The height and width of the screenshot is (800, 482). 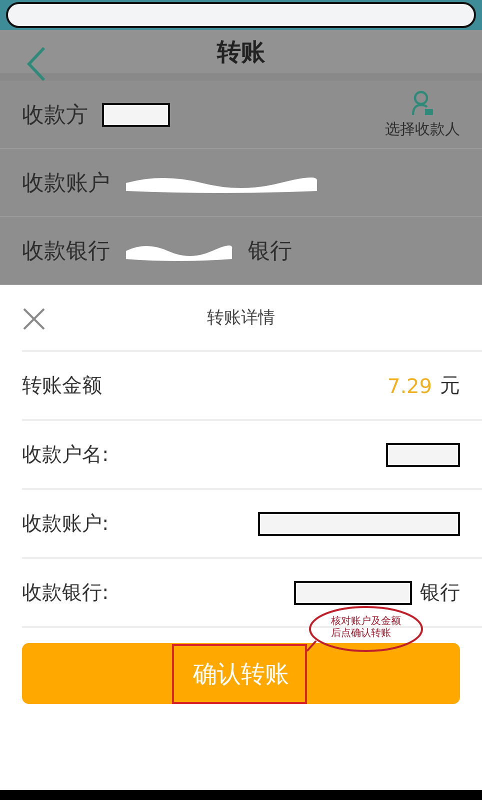 I want to click on detail-label: 转账金额, so click(x=62, y=385).